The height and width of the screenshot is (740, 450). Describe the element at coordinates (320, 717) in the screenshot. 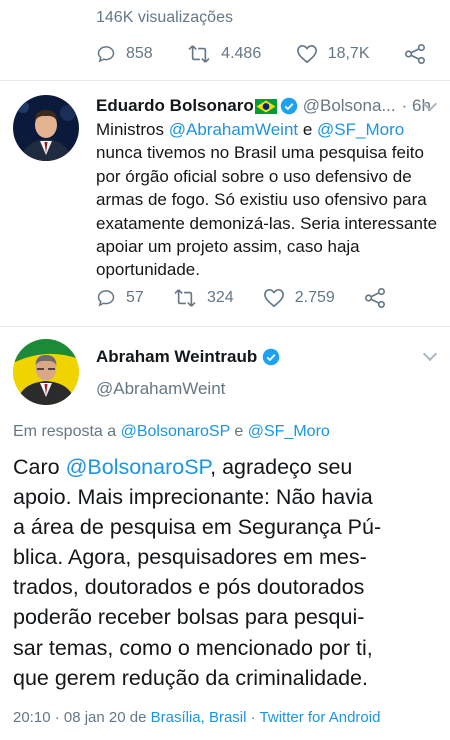

I see `client-link: Twitter for Android` at that location.